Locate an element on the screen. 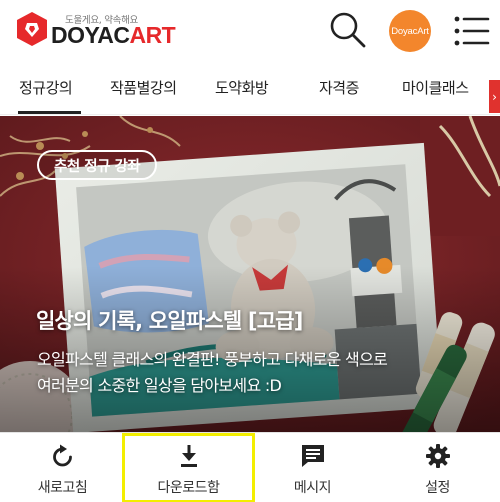 This screenshot has width=500, height=502. doyacart-logo: 도울게요, 약속해요 DOYACART is located at coordinates (96, 30).